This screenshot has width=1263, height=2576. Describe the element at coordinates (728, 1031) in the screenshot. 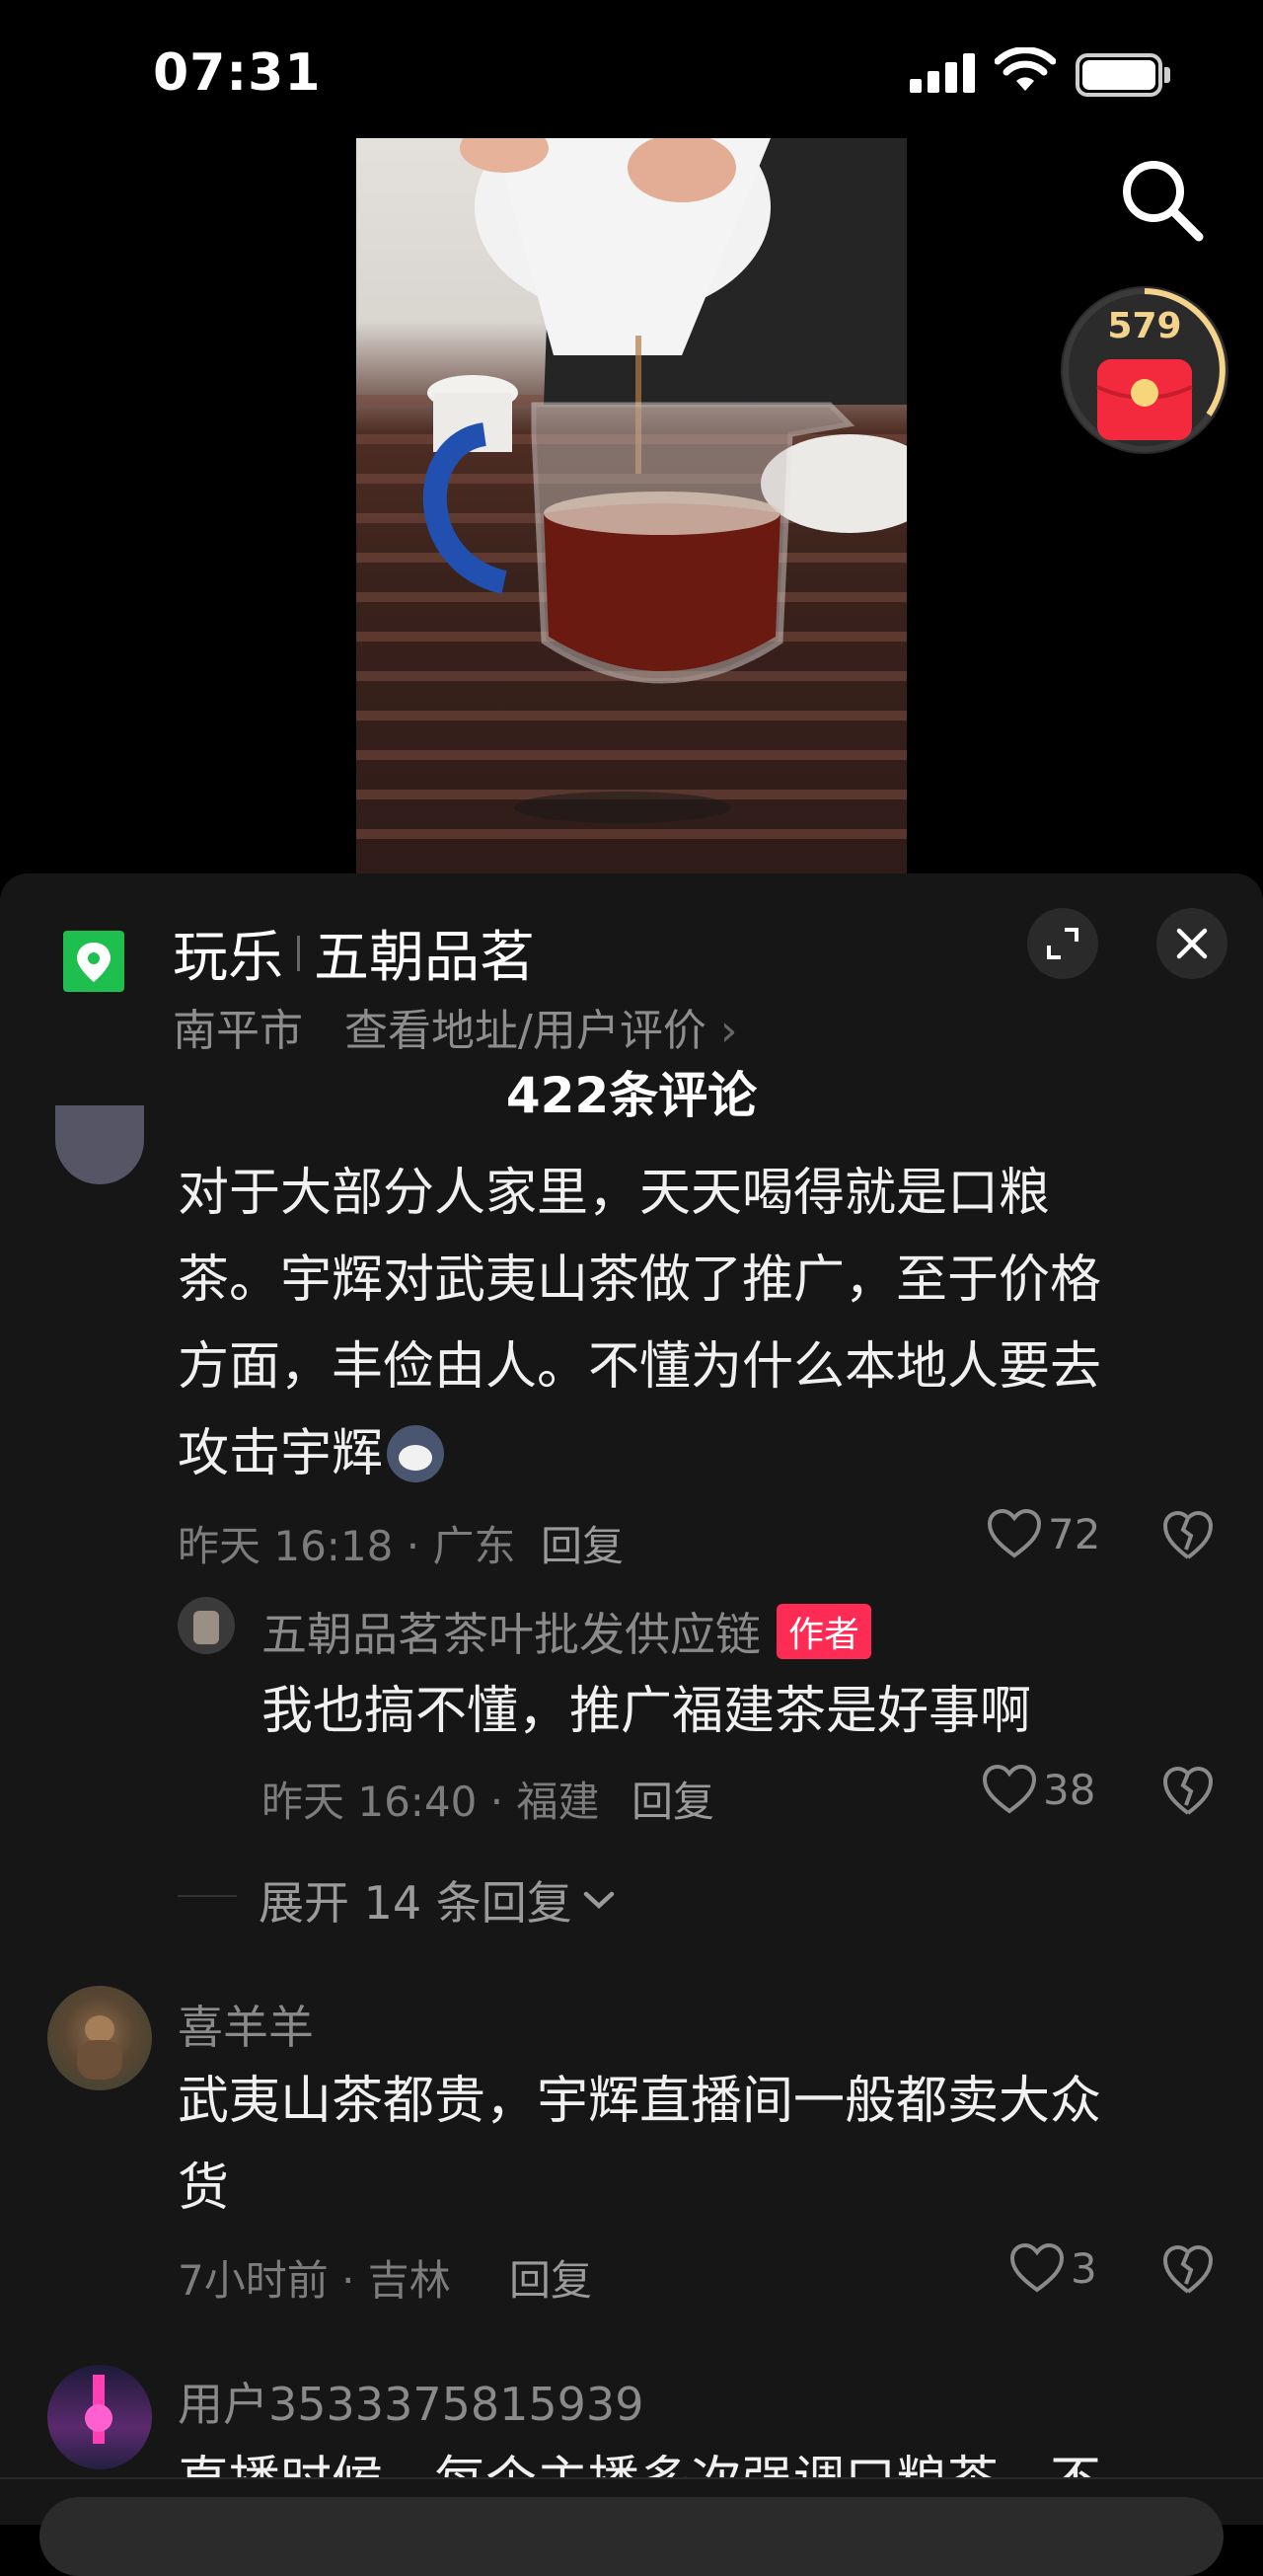

I see `chevron-right-icon: ›` at that location.